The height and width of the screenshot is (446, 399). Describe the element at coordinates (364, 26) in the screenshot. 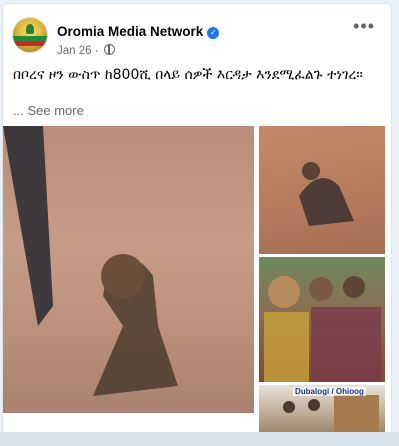

I see `more-options-icon: •••` at that location.